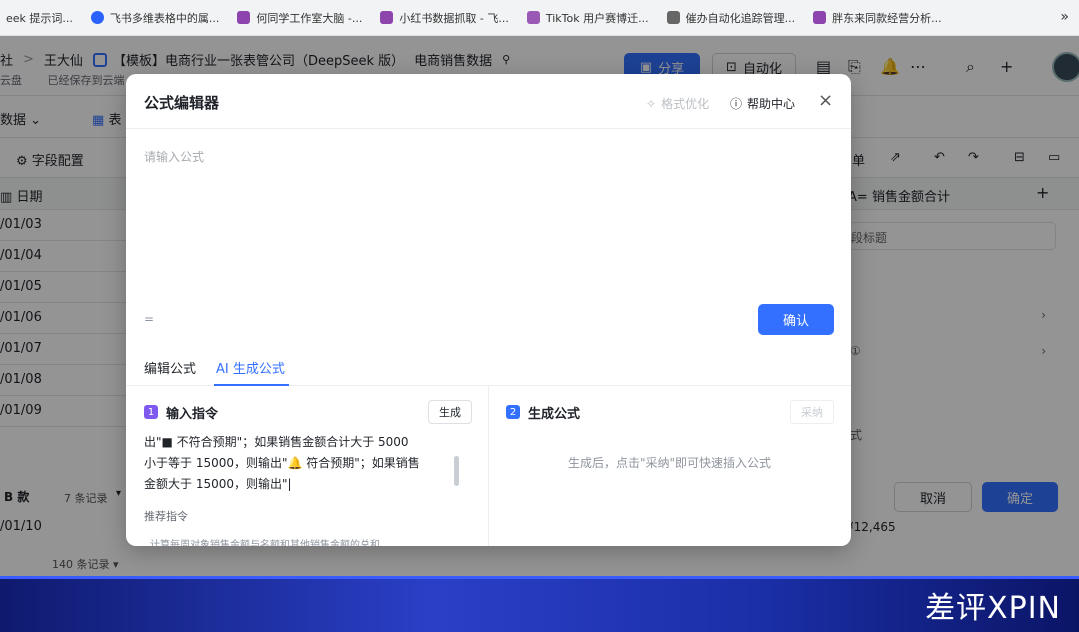 This screenshot has width=1079, height=632. What do you see at coordinates (554, 414) in the screenshot?
I see `generate-formula-title: 生成公式` at bounding box center [554, 414].